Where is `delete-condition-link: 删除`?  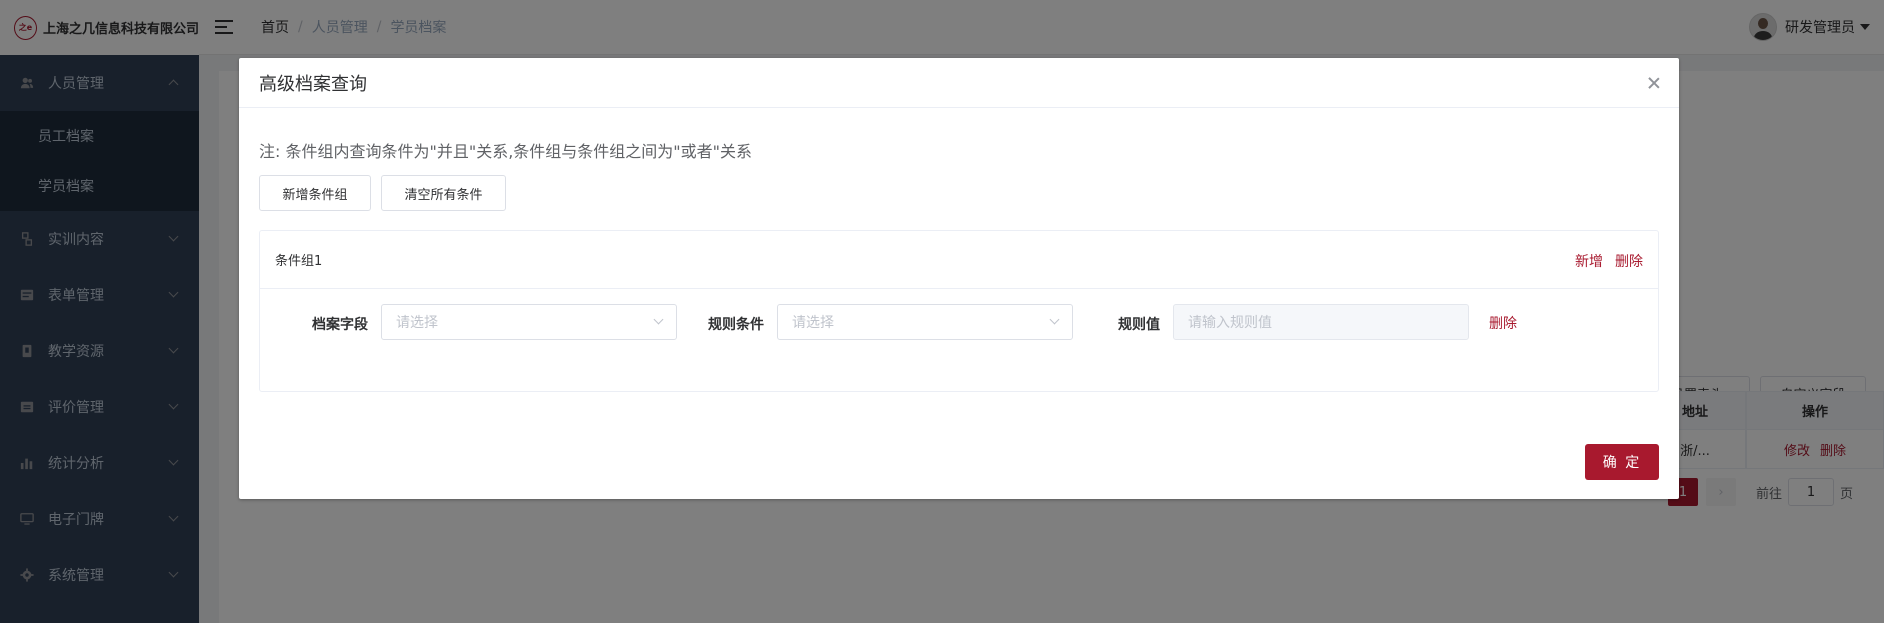
delete-condition-link: 删除 is located at coordinates (1503, 323).